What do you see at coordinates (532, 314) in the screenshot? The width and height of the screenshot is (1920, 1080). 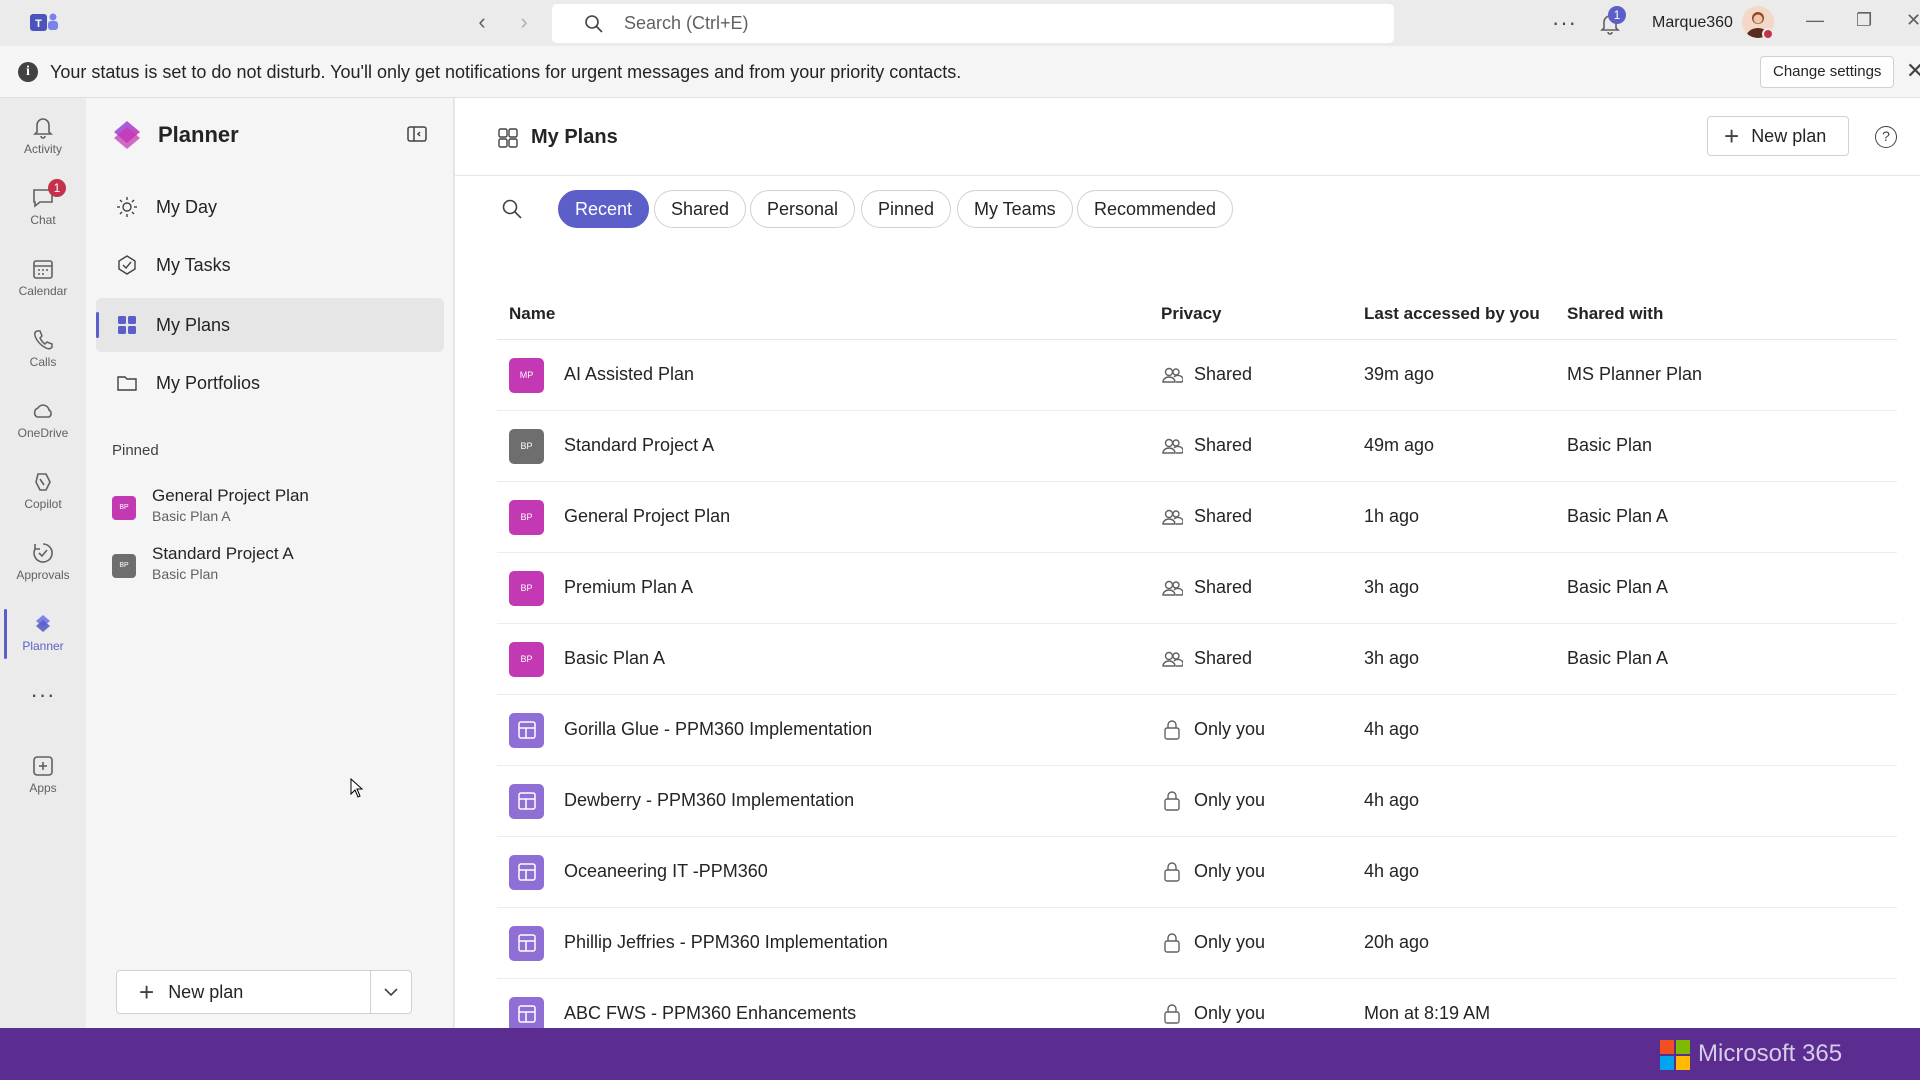 I see `column-name: Name` at bounding box center [532, 314].